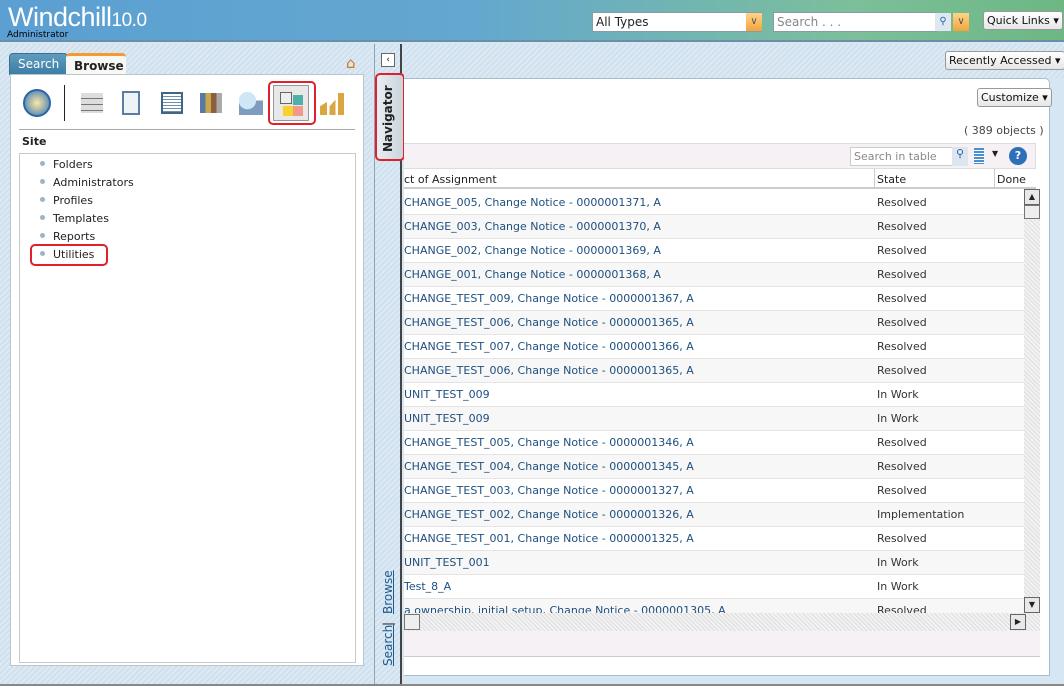 This screenshot has width=1064, height=686. What do you see at coordinates (995, 153) in the screenshot?
I see `chevron-down-icon: ▼` at bounding box center [995, 153].